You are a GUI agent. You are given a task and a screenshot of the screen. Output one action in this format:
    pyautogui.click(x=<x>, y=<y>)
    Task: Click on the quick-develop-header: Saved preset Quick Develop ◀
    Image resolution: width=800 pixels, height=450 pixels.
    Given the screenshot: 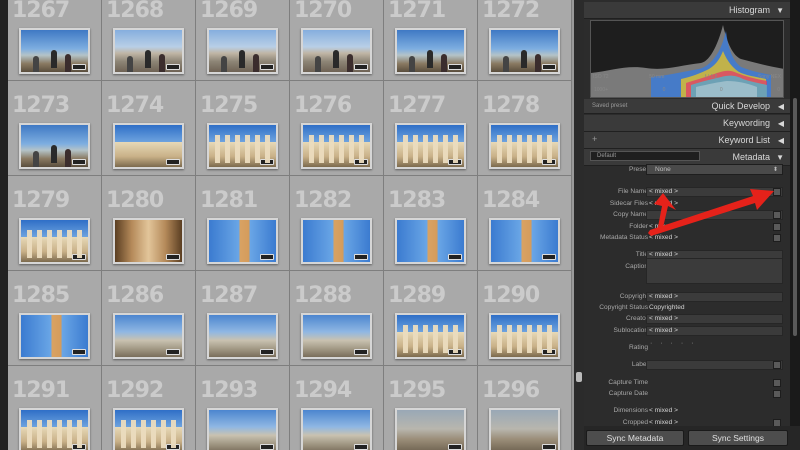 What is the action you would take?
    pyautogui.click(x=687, y=106)
    